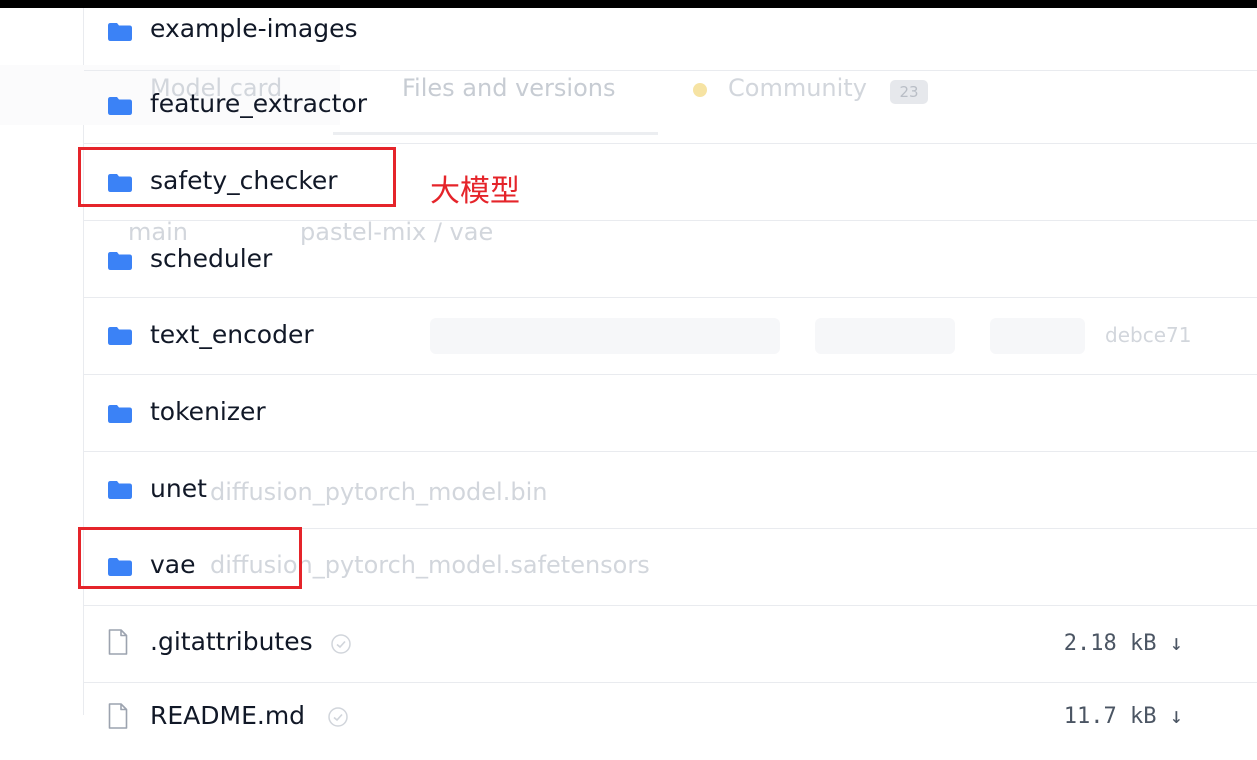 This screenshot has width=1257, height=760. What do you see at coordinates (237, 177) in the screenshot?
I see `annotation-box-safety-checker` at bounding box center [237, 177].